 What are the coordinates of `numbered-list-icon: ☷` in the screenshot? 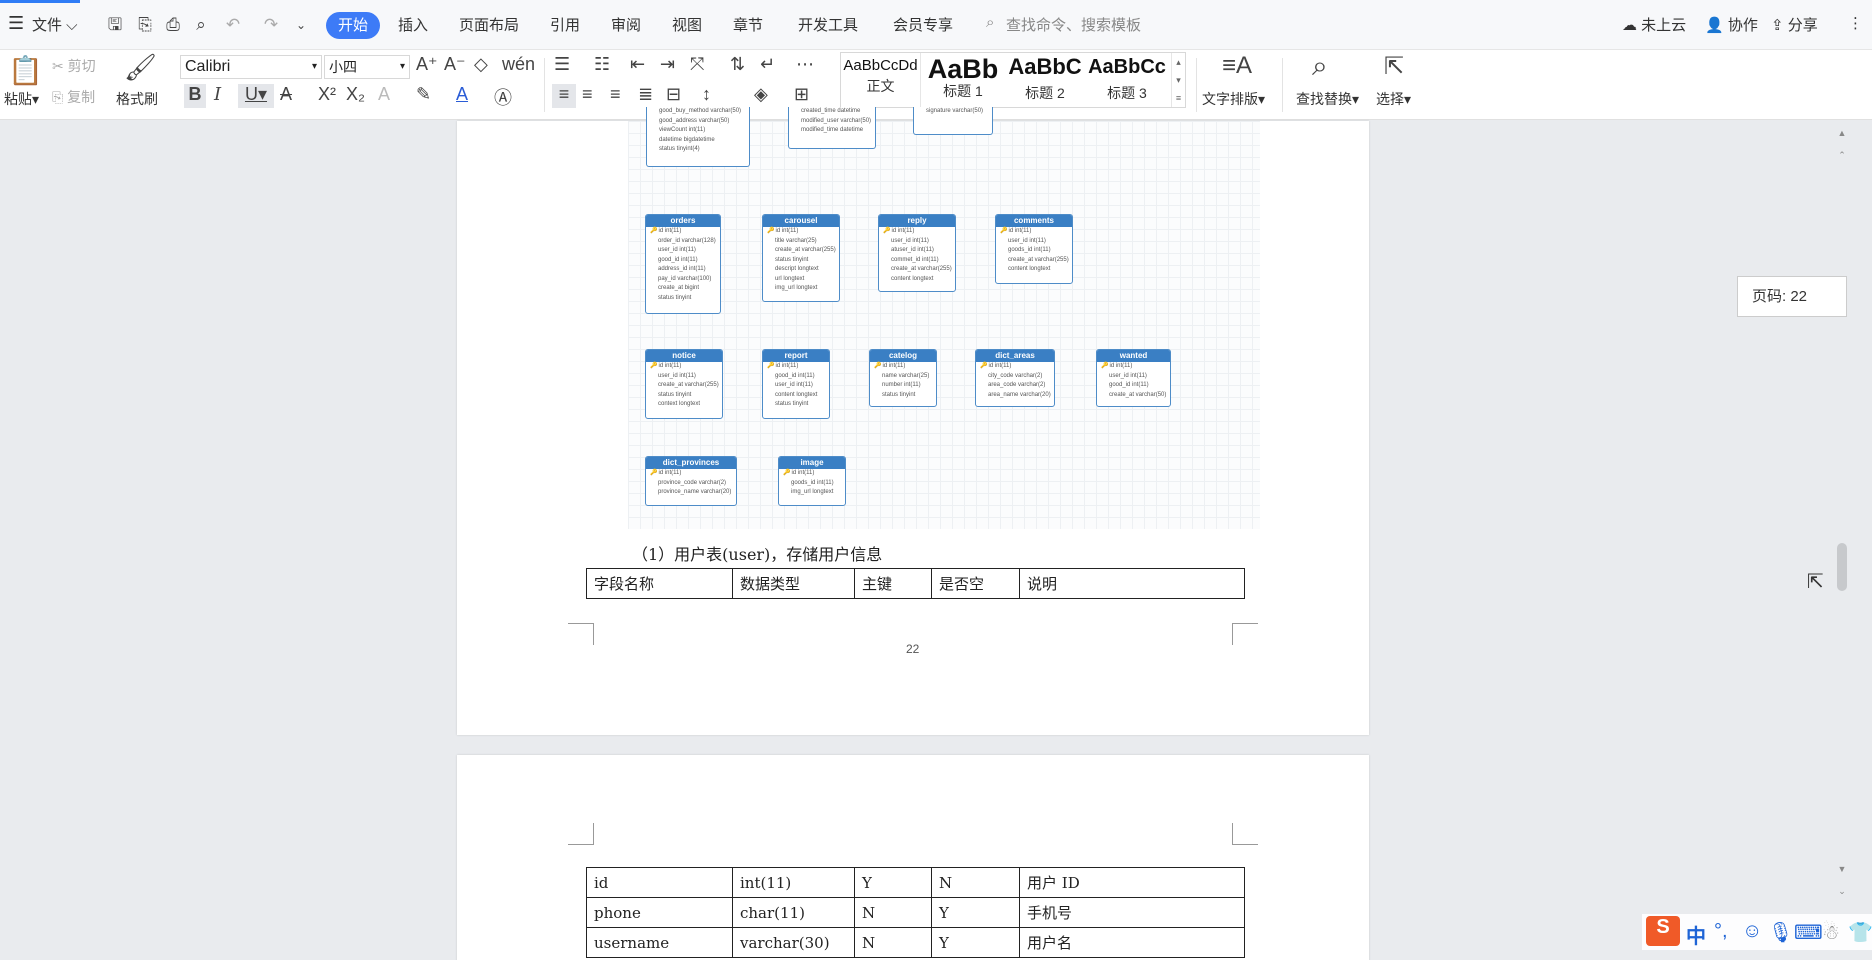 It's located at (602, 64).